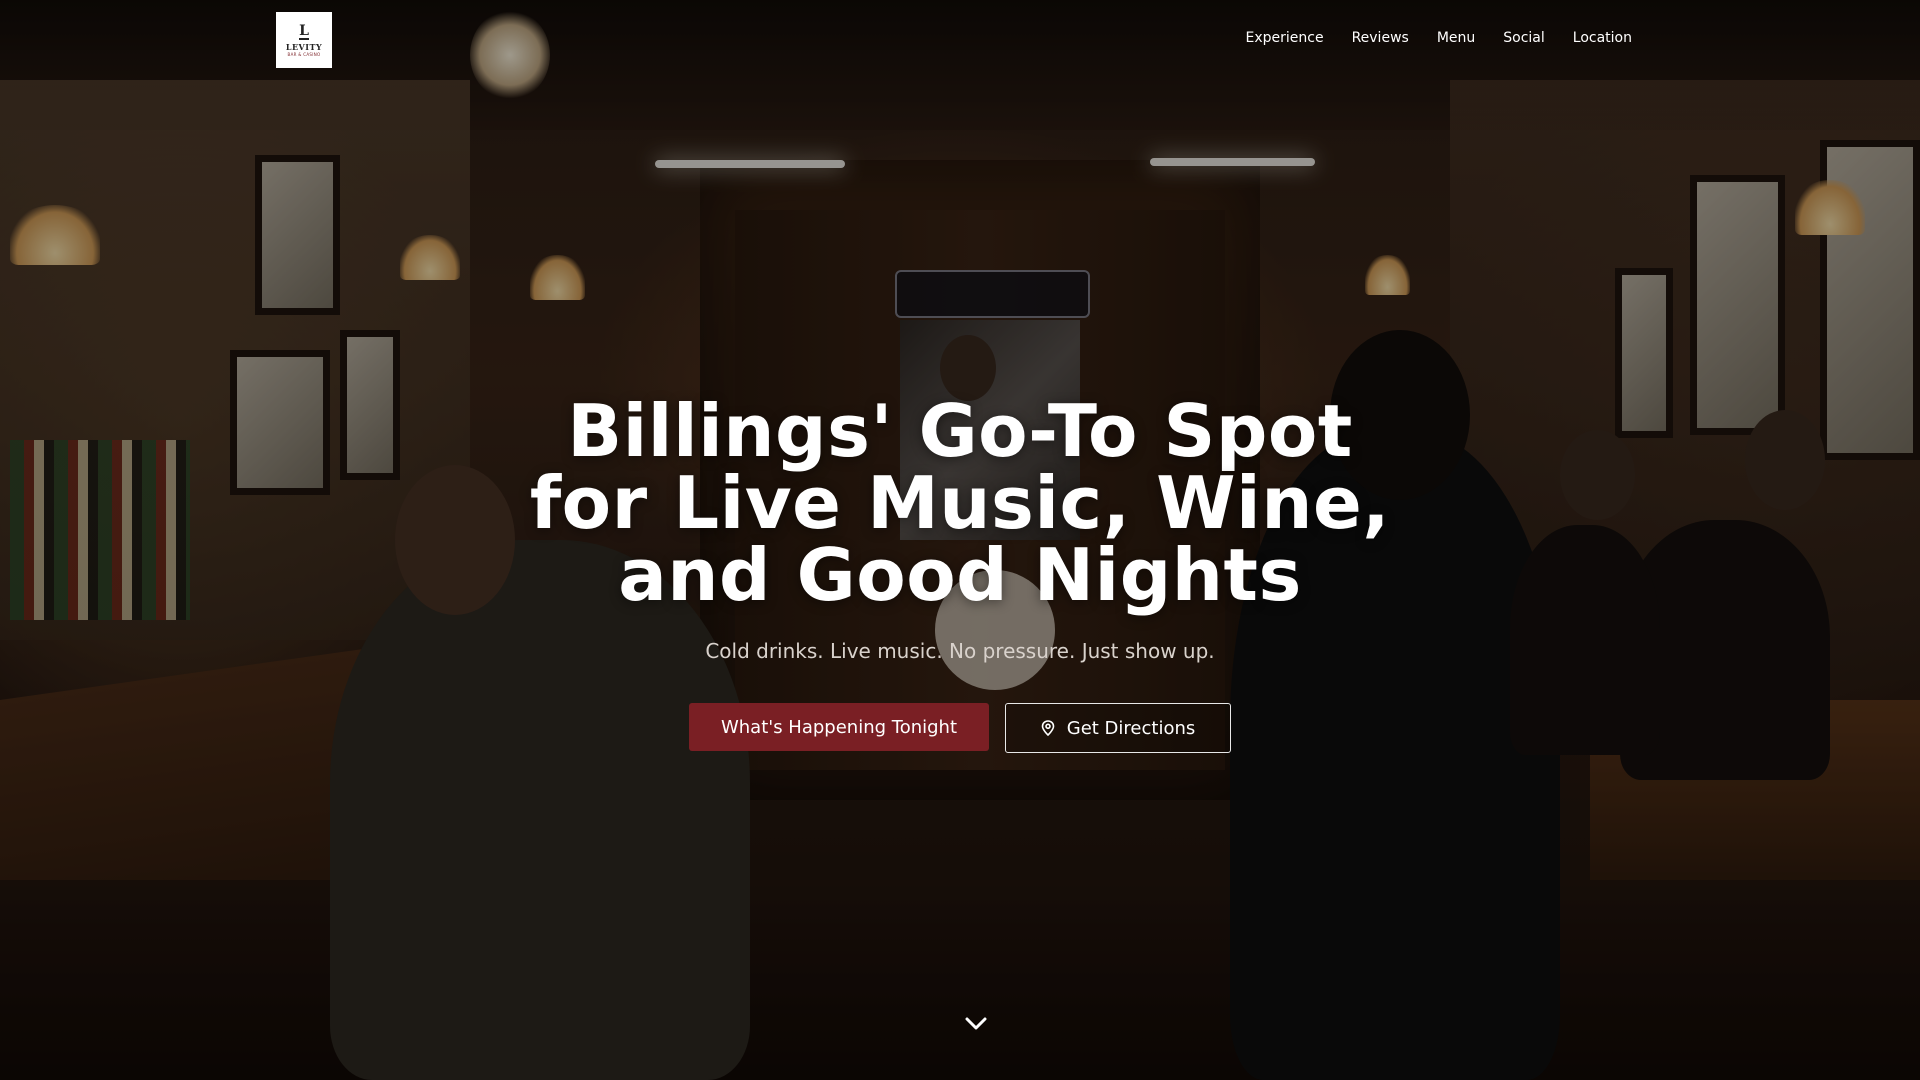 The height and width of the screenshot is (1080, 1920). I want to click on nav-location: Location, so click(1602, 38).